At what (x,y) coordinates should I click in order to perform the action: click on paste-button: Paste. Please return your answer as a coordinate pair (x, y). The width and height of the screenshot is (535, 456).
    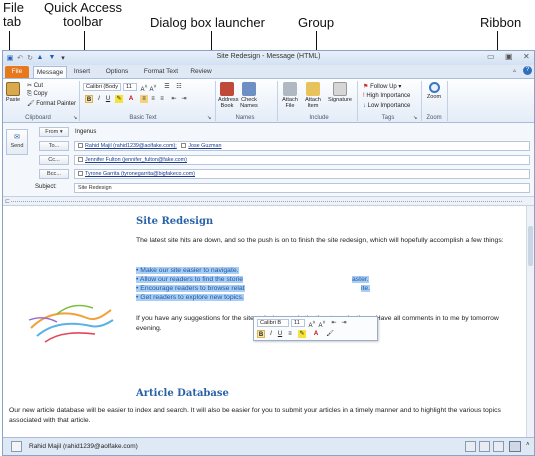
    Looking at the image, I should click on (13, 92).